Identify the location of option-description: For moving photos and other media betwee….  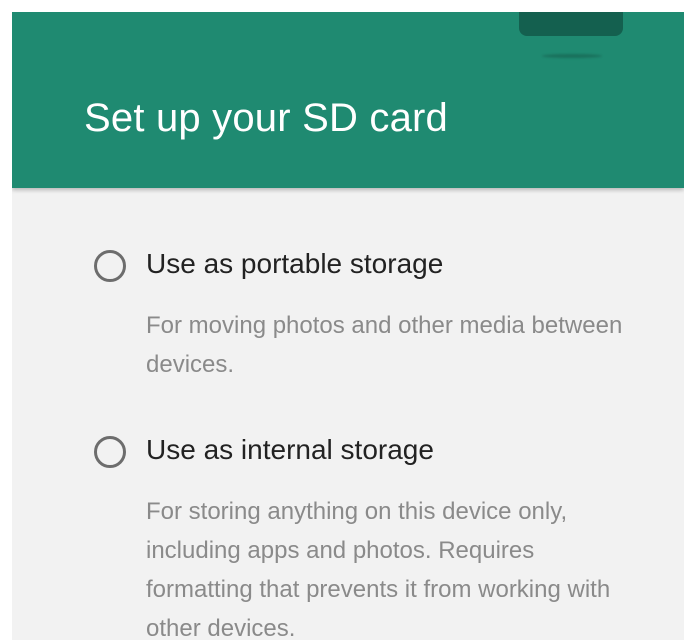
(384, 345).